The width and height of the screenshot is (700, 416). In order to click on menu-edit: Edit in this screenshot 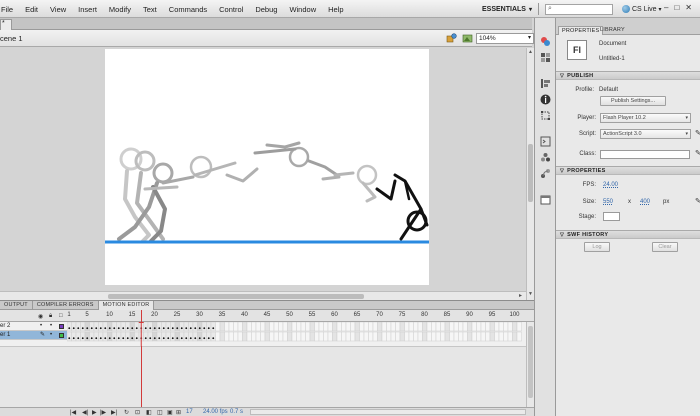, I will do `click(31, 9)`.